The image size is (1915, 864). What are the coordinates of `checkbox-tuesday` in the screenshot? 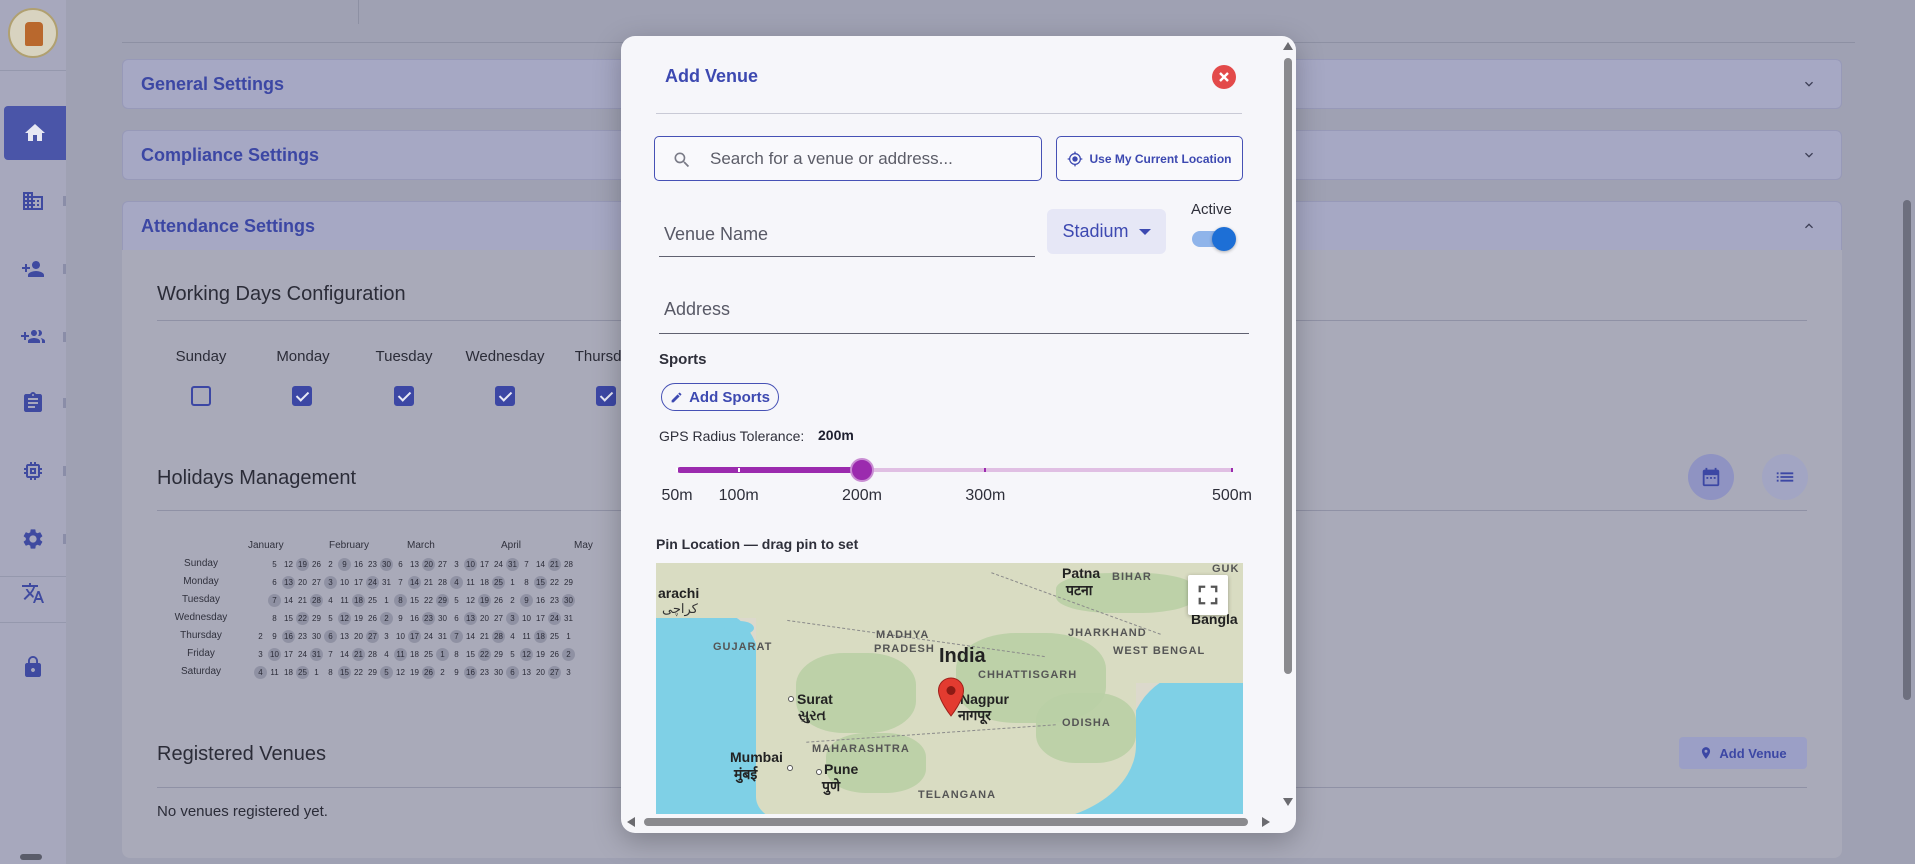 It's located at (404, 396).